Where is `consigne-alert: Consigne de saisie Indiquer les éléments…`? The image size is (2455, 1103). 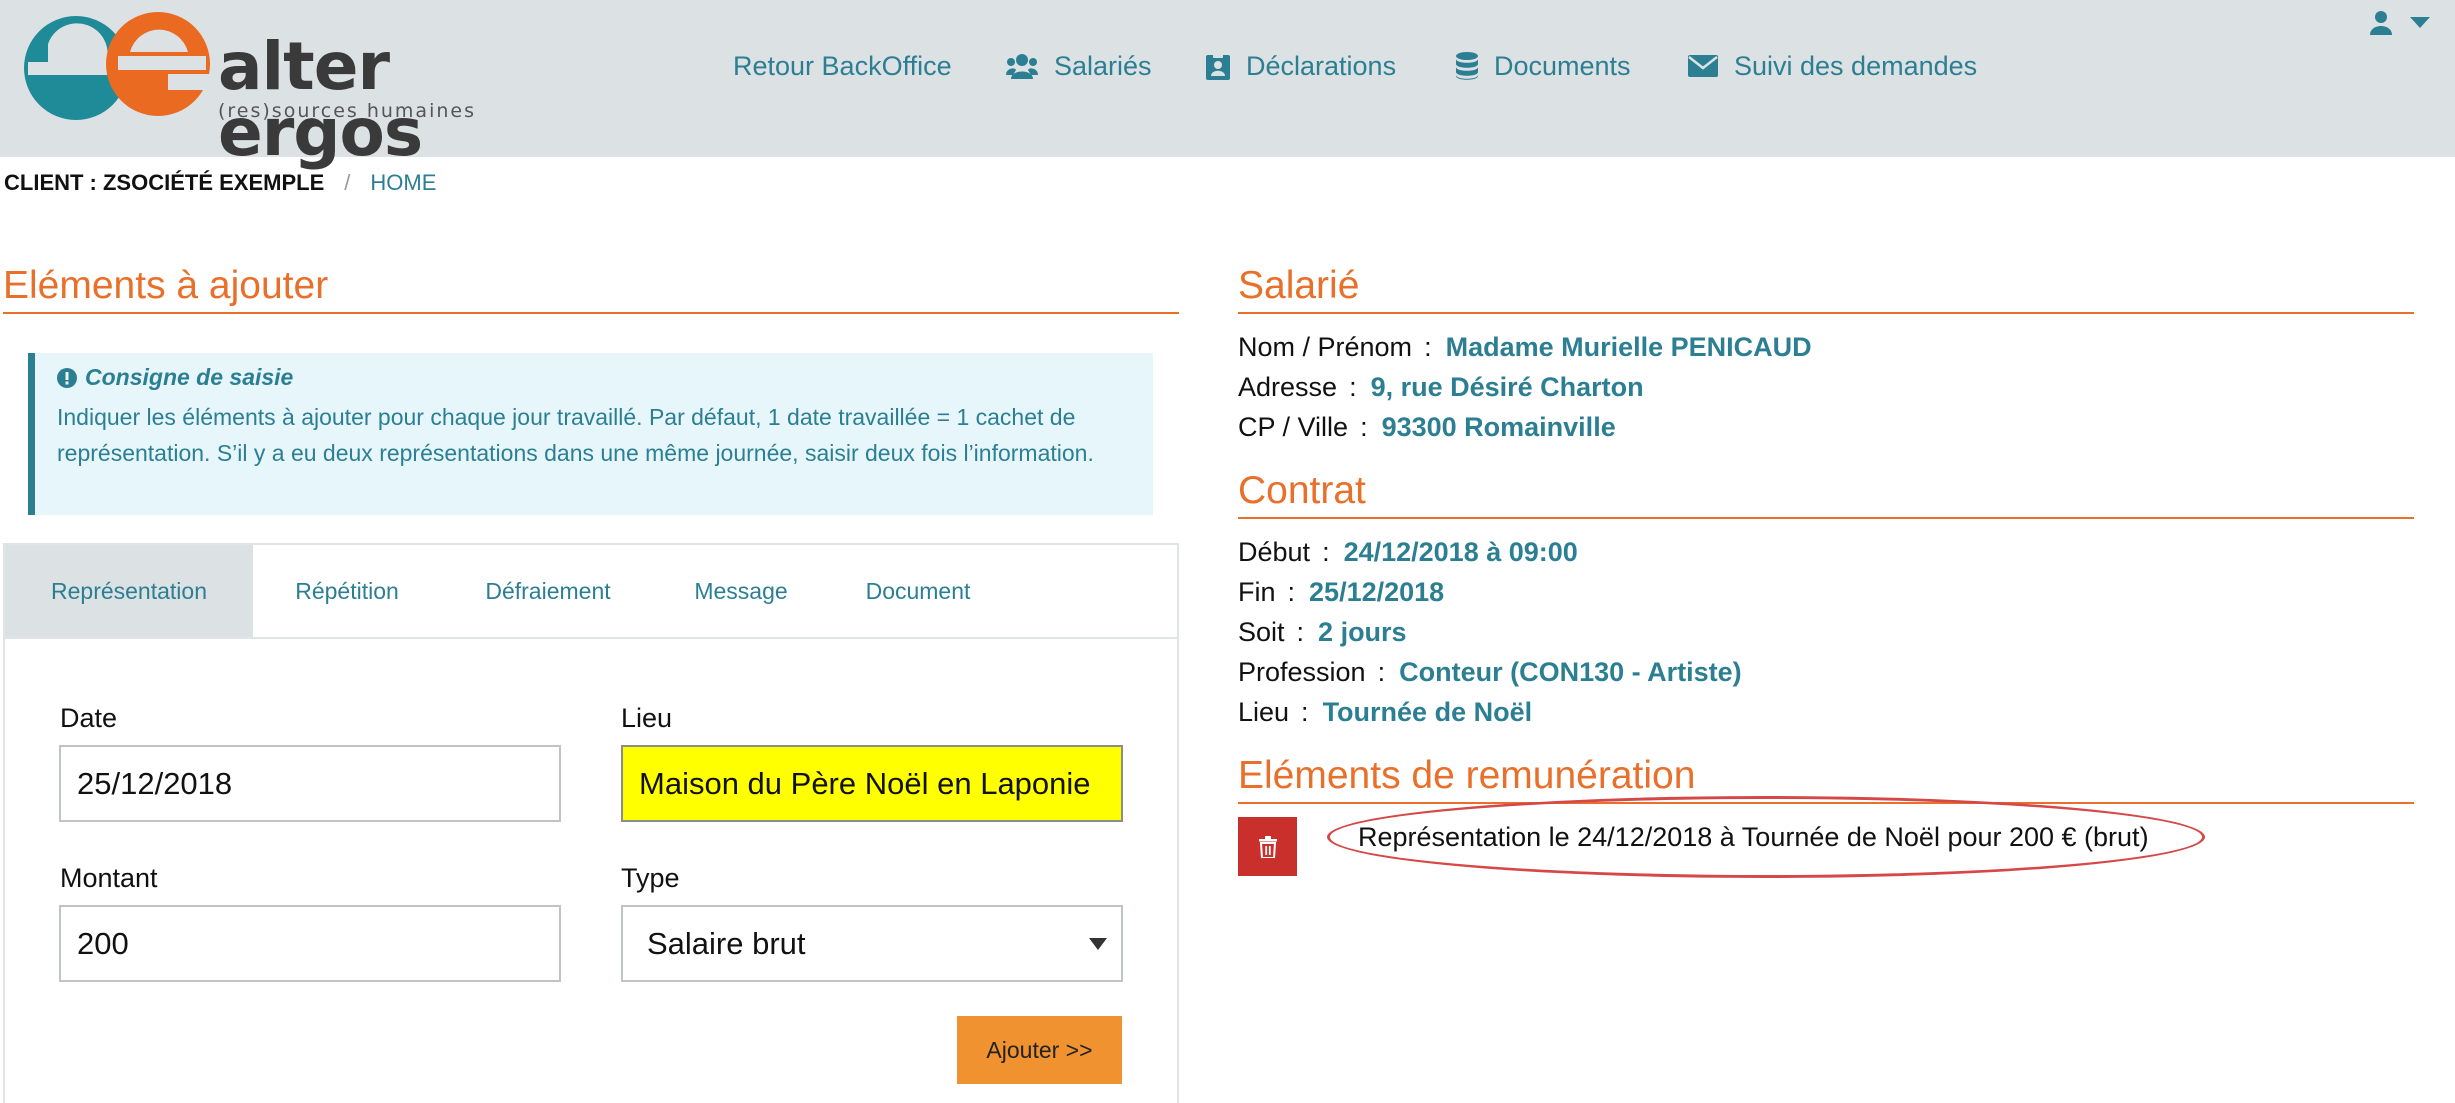 consigne-alert: Consigne de saisie Indiquer les éléments… is located at coordinates (590, 434).